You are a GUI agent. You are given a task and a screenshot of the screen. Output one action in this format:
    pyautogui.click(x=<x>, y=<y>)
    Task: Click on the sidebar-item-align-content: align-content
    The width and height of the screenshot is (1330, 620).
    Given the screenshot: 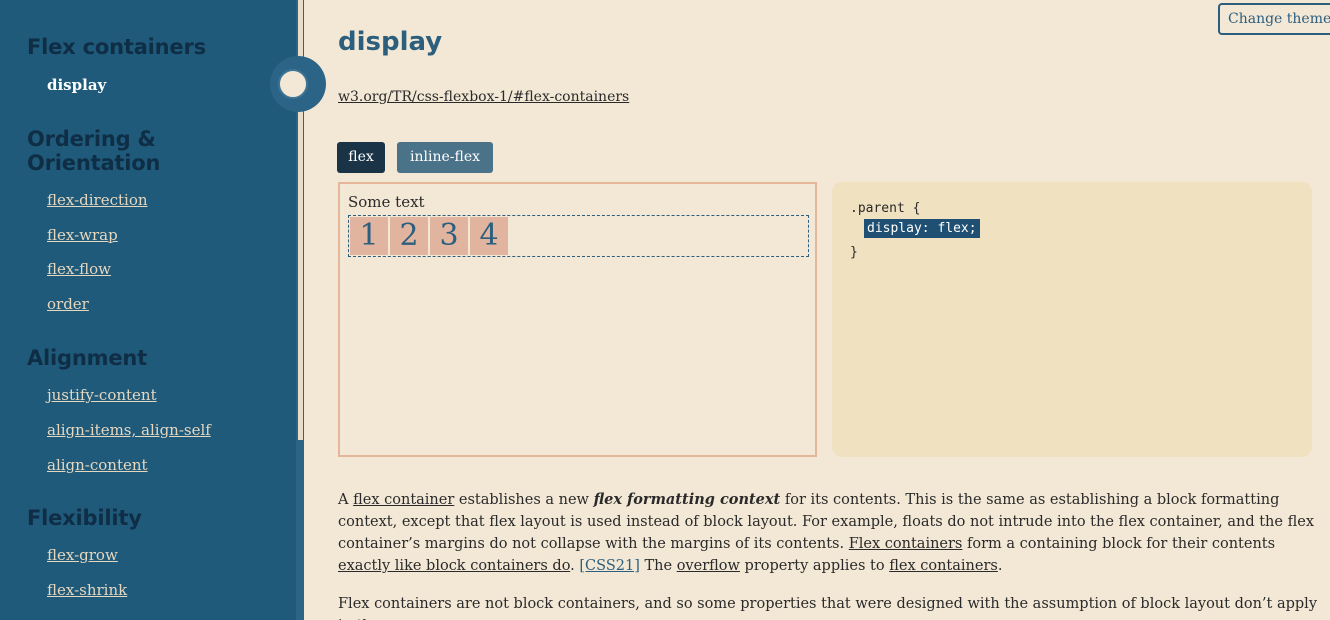 What is the action you would take?
    pyautogui.click(x=97, y=465)
    